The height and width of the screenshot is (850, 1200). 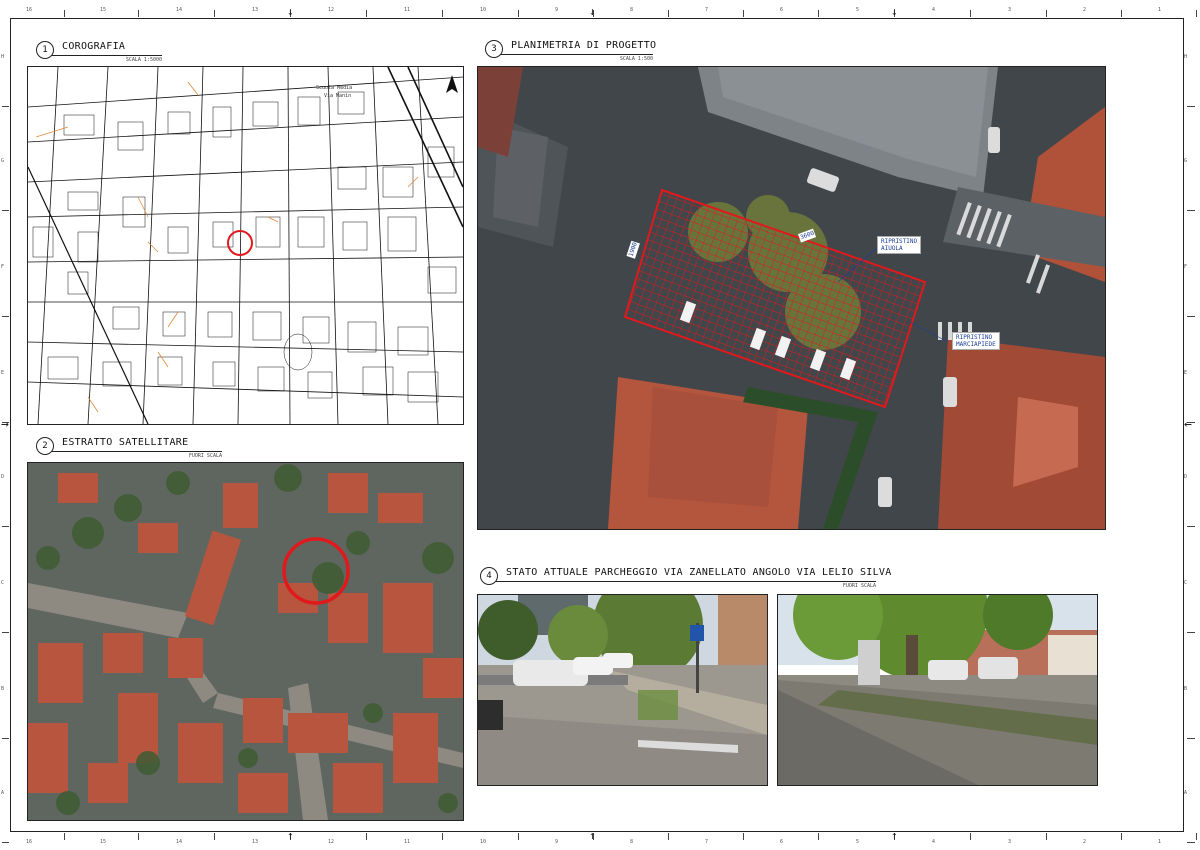 I want to click on bottom-ruler: 16 15 14 13 12 11 10 9 8 7 6 5 4 3 2 1 ↑ ↑ ↑, so click(x=600, y=840).